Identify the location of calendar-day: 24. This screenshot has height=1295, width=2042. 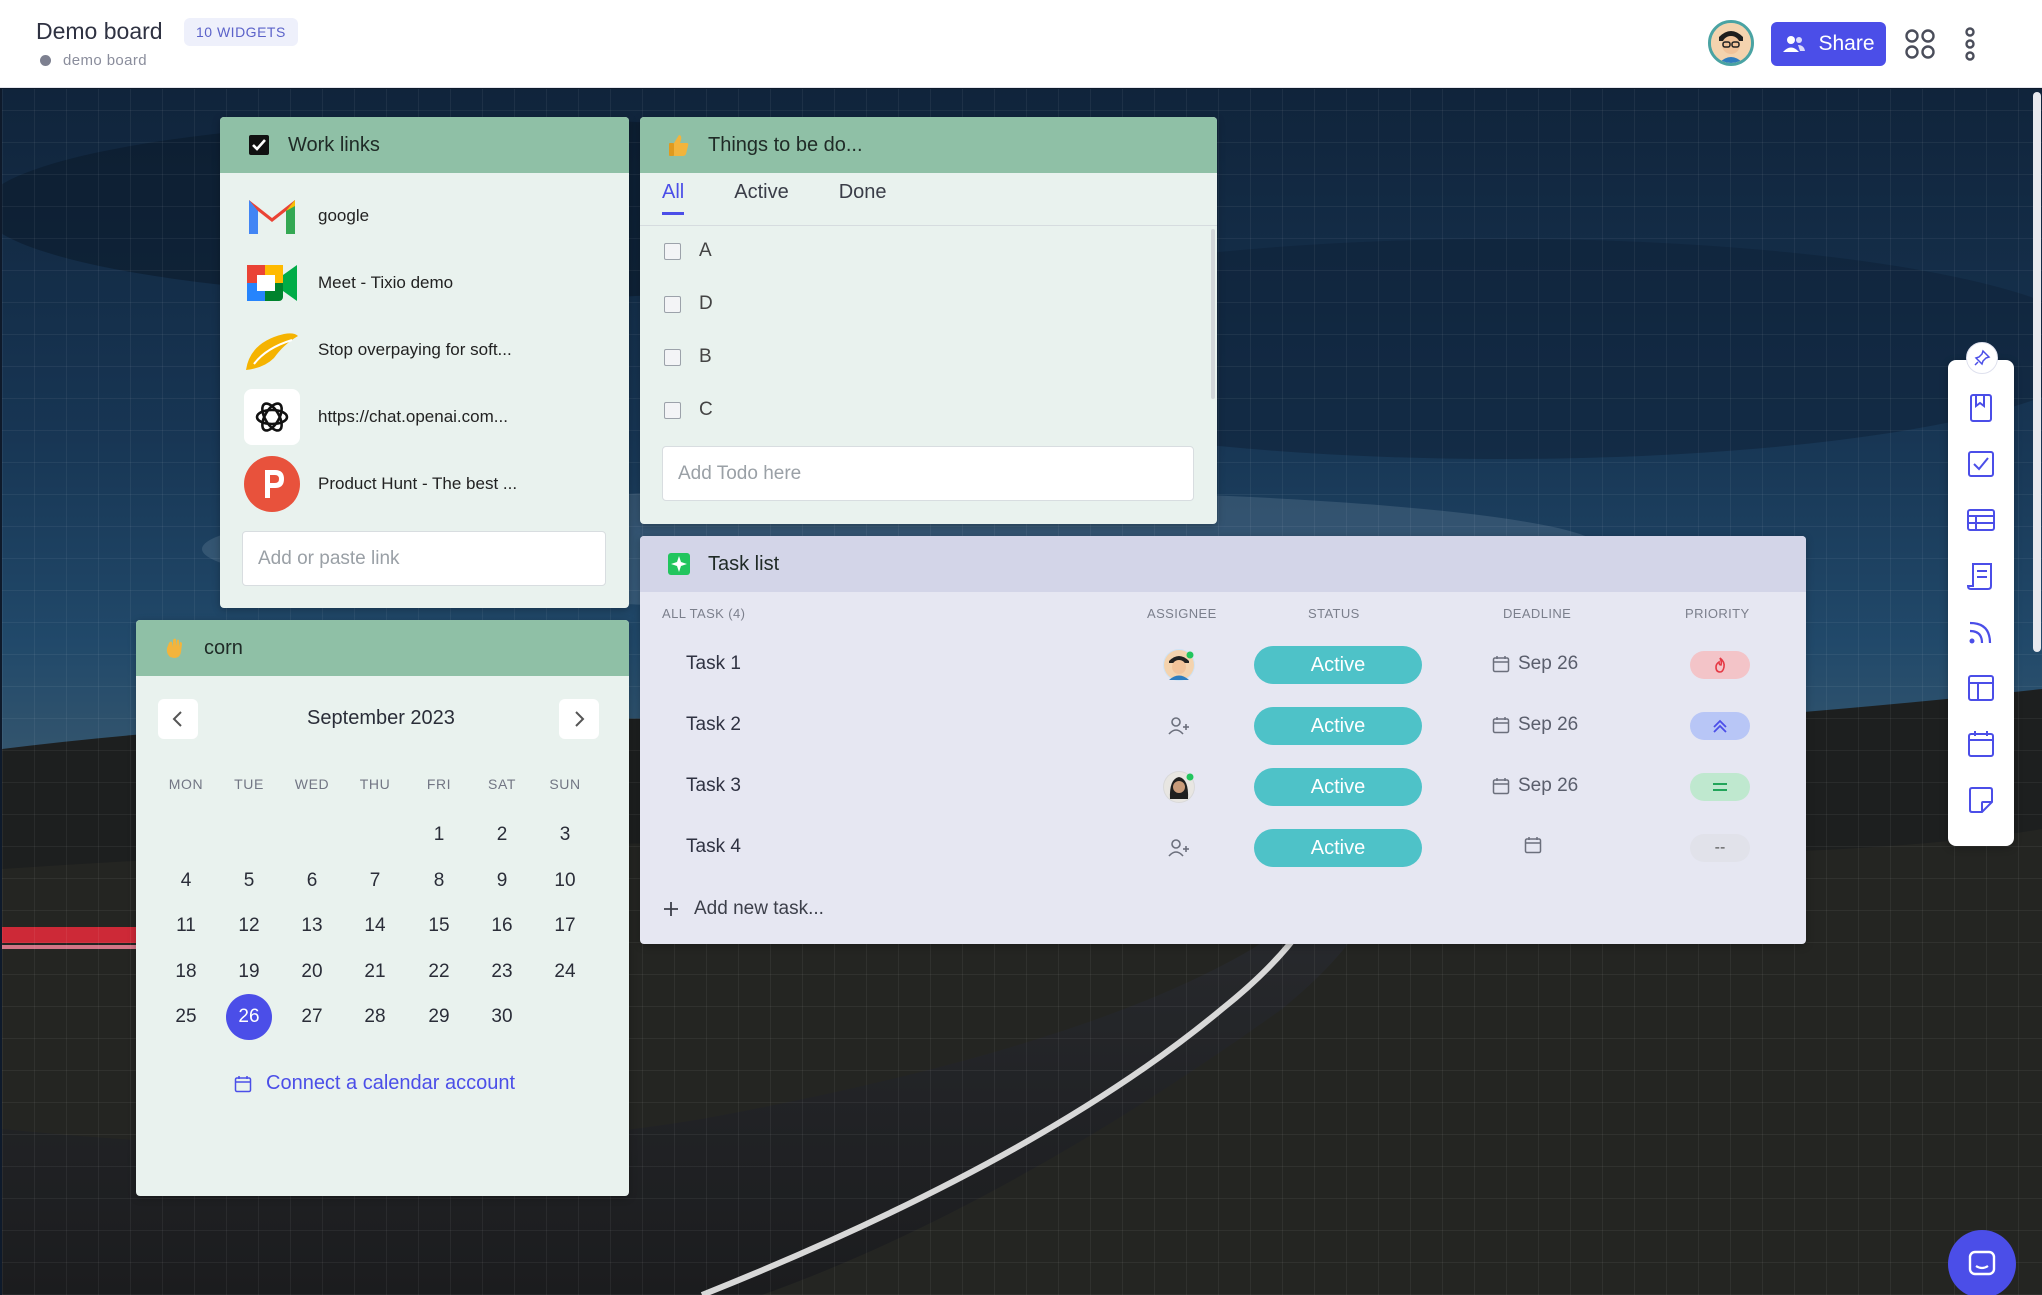
(565, 972).